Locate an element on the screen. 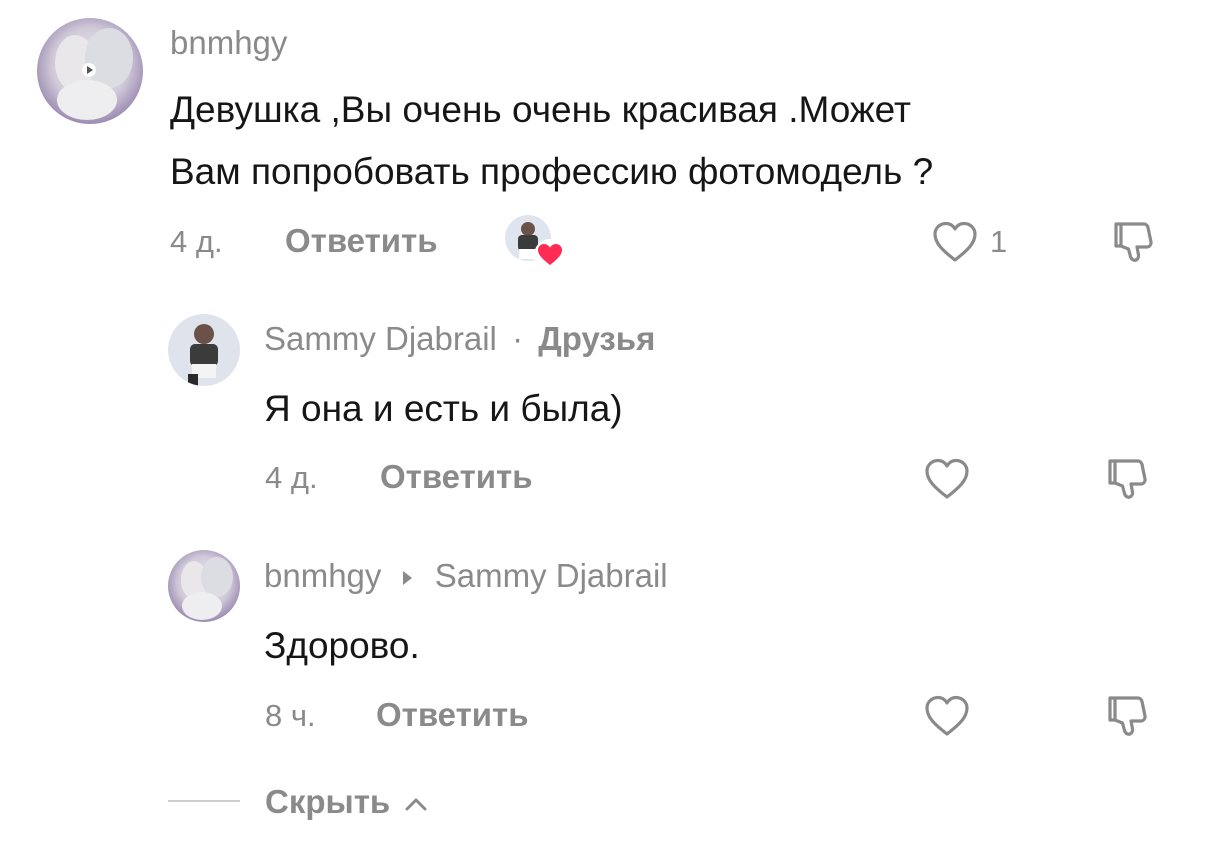 The width and height of the screenshot is (1206, 845). comment-text-line: Вам попробовать профессию фотомодель ? is located at coordinates (552, 171).